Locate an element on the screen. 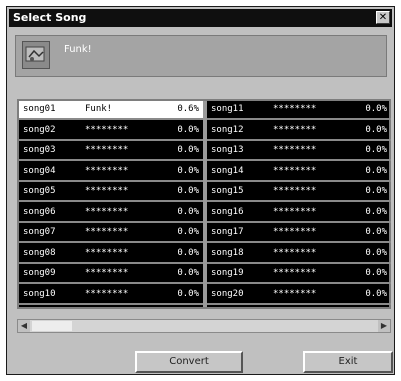  song-name: song18 is located at coordinates (227, 252).